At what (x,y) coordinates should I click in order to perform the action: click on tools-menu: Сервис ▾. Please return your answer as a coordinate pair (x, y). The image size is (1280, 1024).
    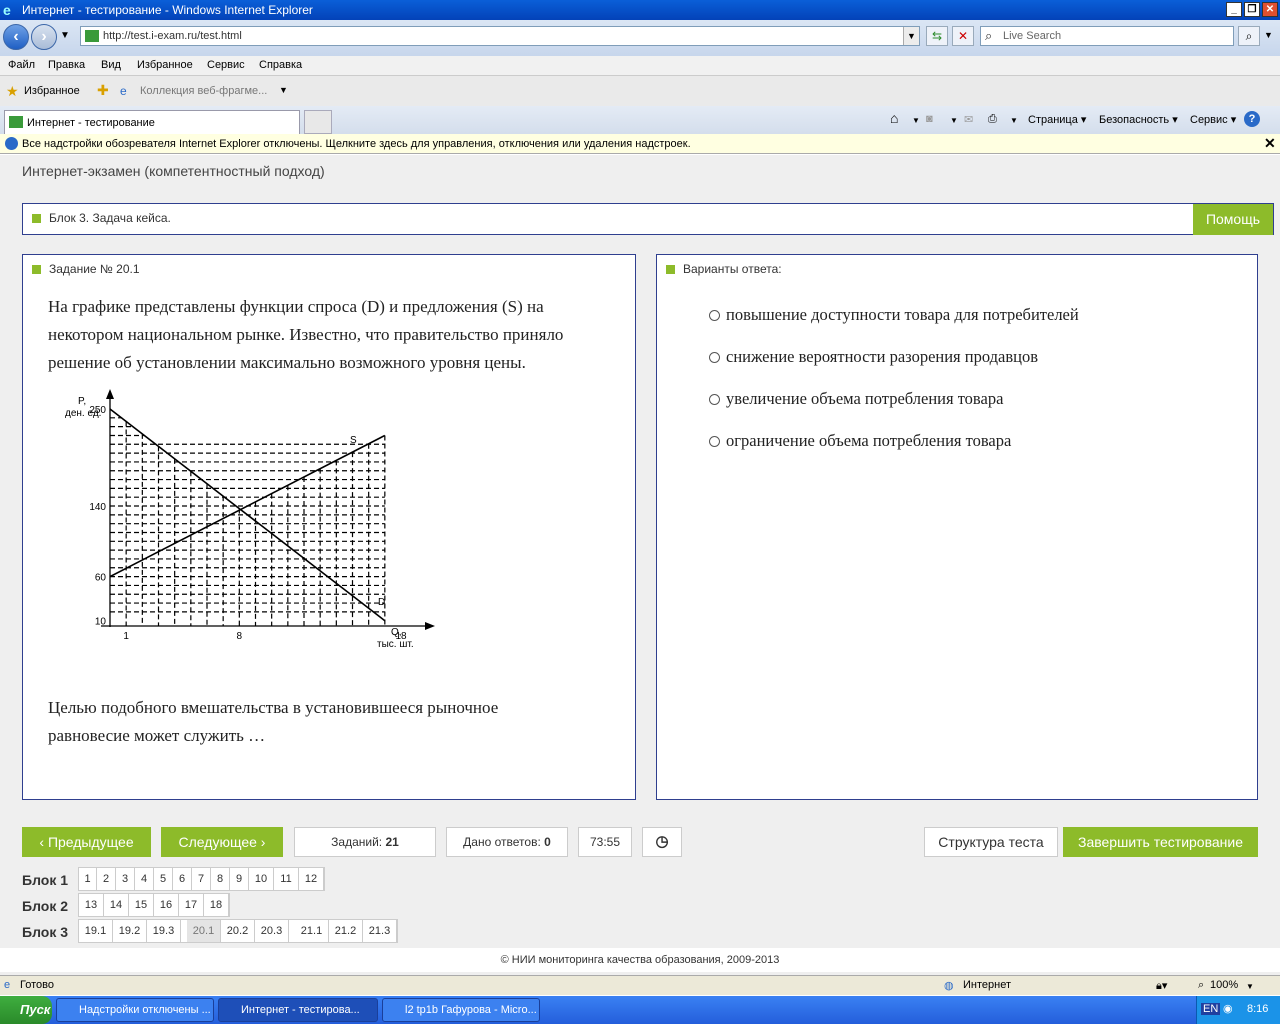
    Looking at the image, I should click on (1213, 119).